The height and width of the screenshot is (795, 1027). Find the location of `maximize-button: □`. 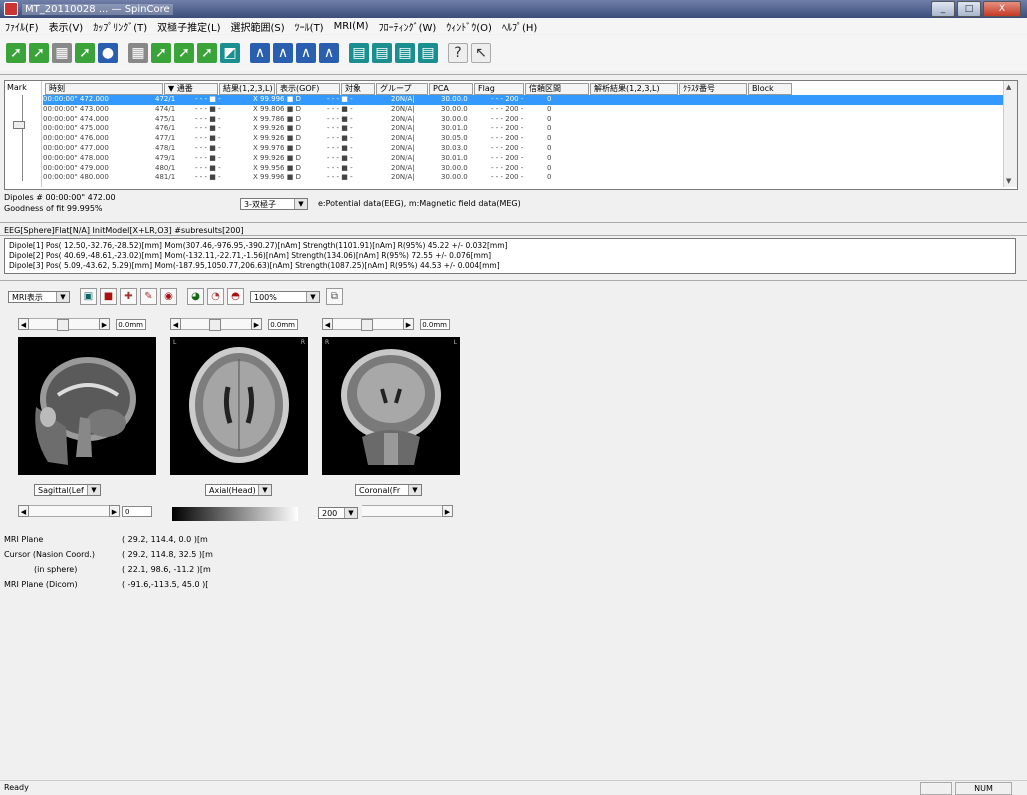

maximize-button: □ is located at coordinates (969, 9).